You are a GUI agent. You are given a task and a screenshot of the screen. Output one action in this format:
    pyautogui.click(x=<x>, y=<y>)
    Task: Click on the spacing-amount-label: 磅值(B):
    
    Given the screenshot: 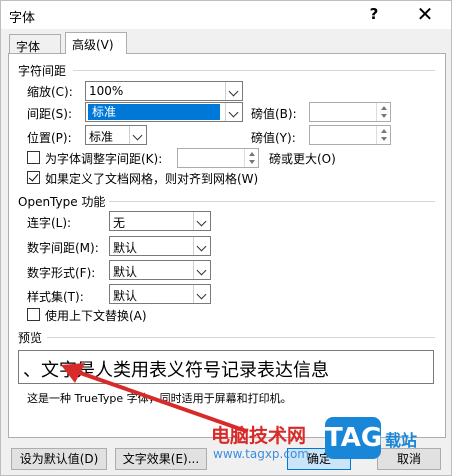 What is the action you would take?
    pyautogui.click(x=274, y=114)
    